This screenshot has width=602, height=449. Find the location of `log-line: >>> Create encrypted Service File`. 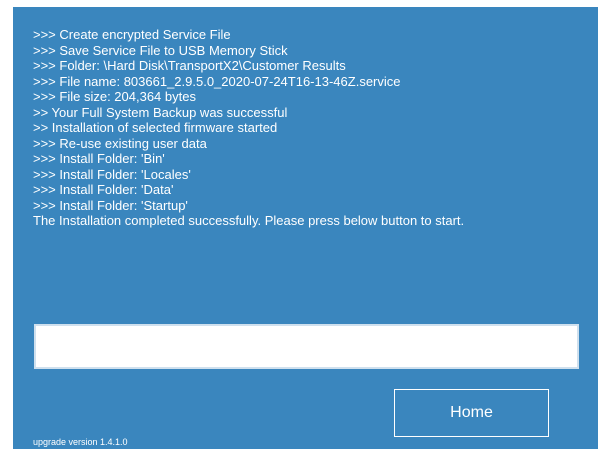

log-line: >>> Create encrypted Service File is located at coordinates (132, 34).